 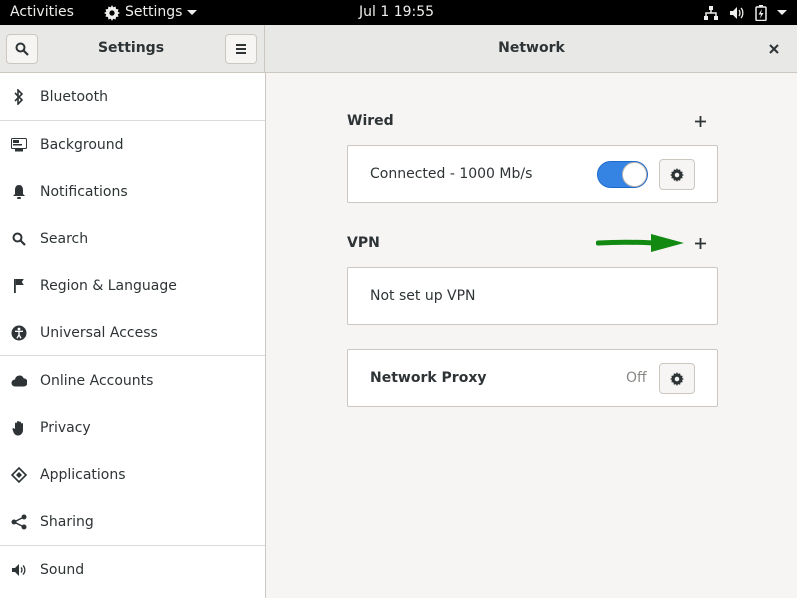 I want to click on sidebar-item-bluetooth: Bluetooth, so click(x=132, y=96).